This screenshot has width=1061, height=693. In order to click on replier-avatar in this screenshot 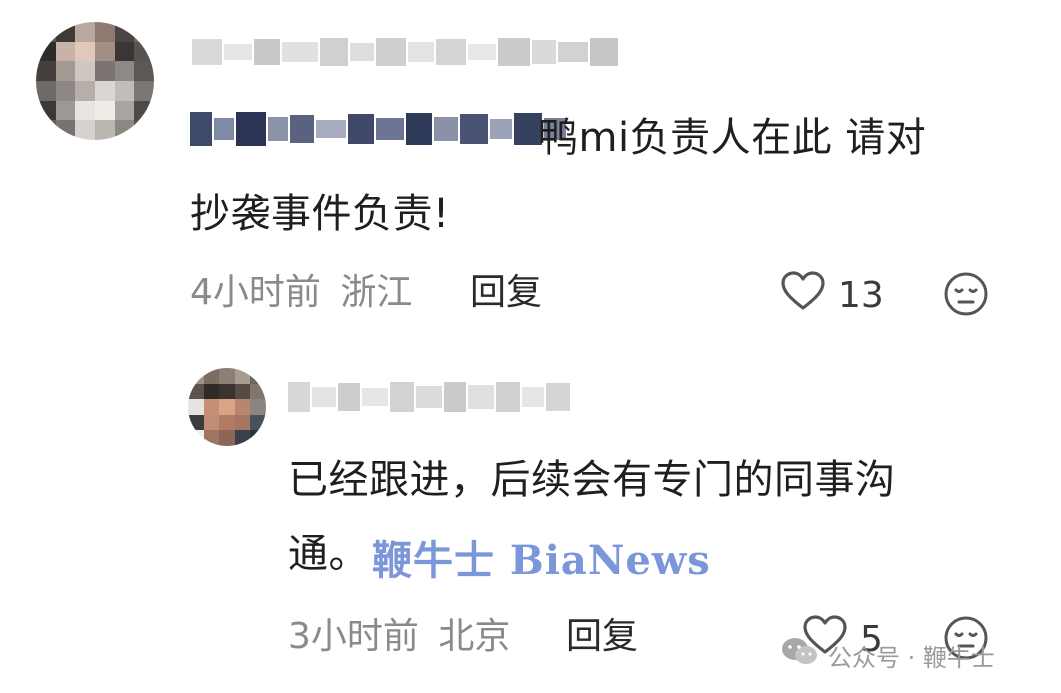, I will do `click(227, 407)`.